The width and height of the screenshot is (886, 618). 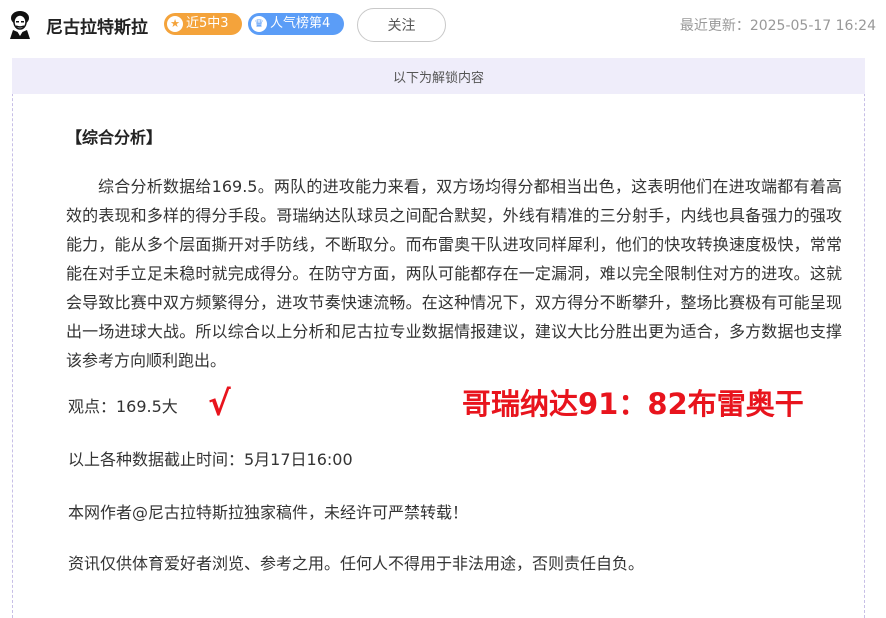 I want to click on rank-badge: ♛ 人气榜第4, so click(x=296, y=24).